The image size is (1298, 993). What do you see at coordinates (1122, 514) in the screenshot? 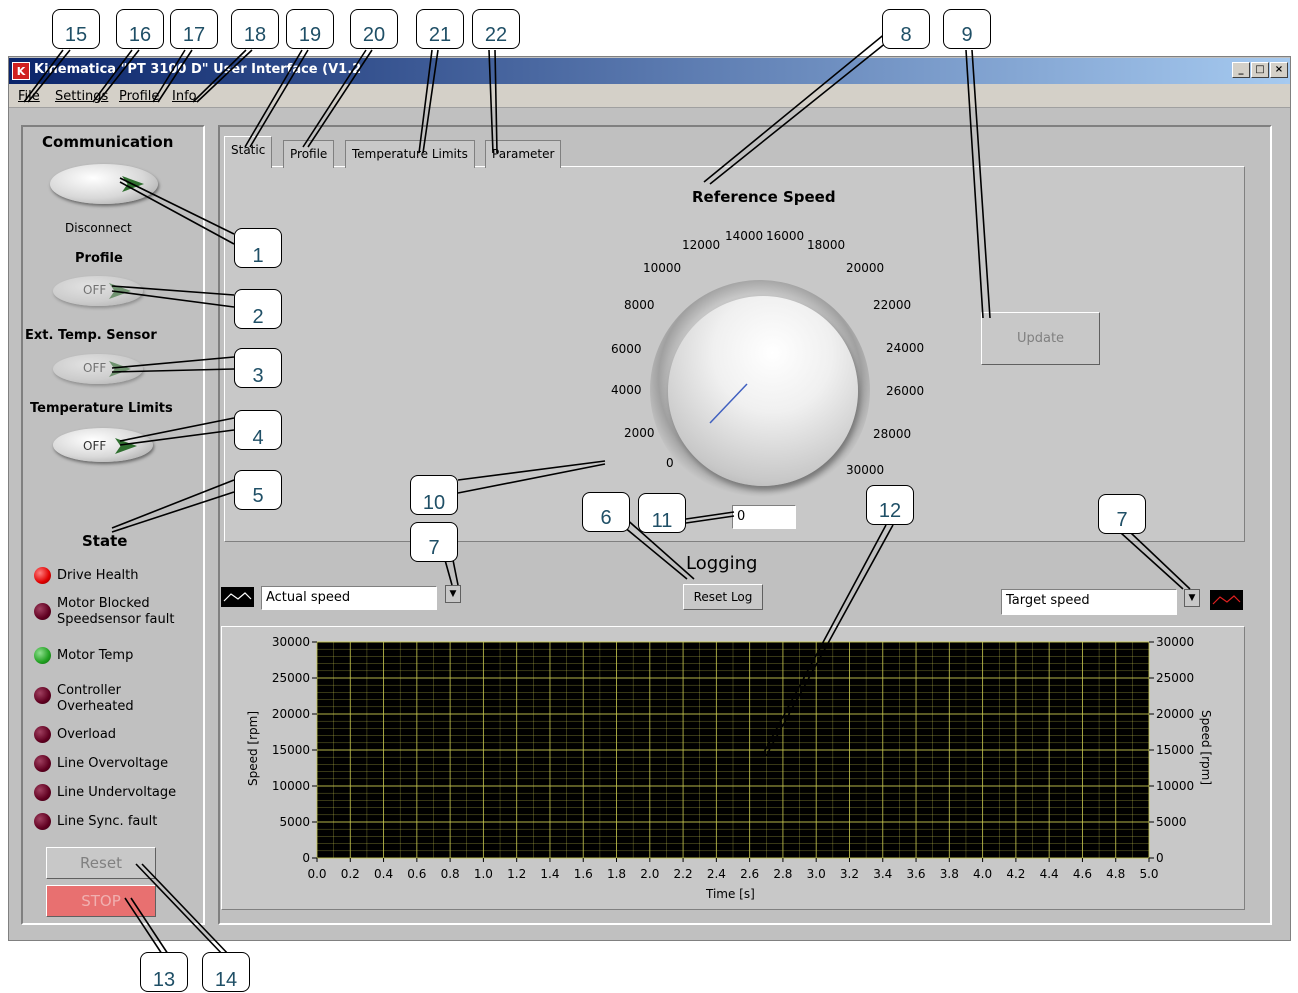
I see `callout-7-right: 7` at bounding box center [1122, 514].